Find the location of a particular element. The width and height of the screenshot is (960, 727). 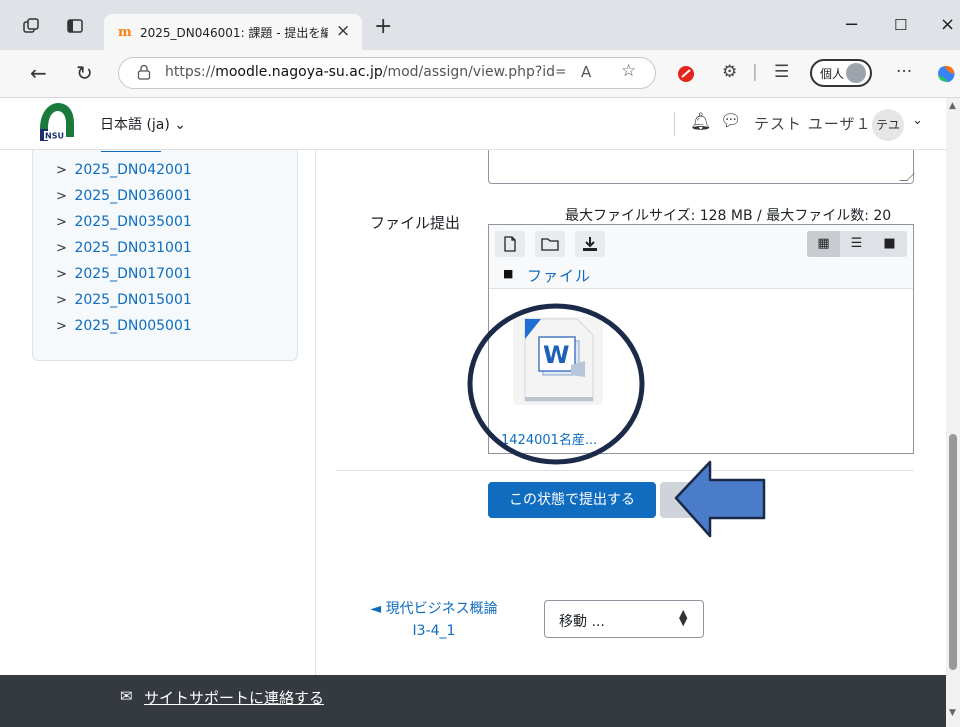

form-divider is located at coordinates (625, 470).